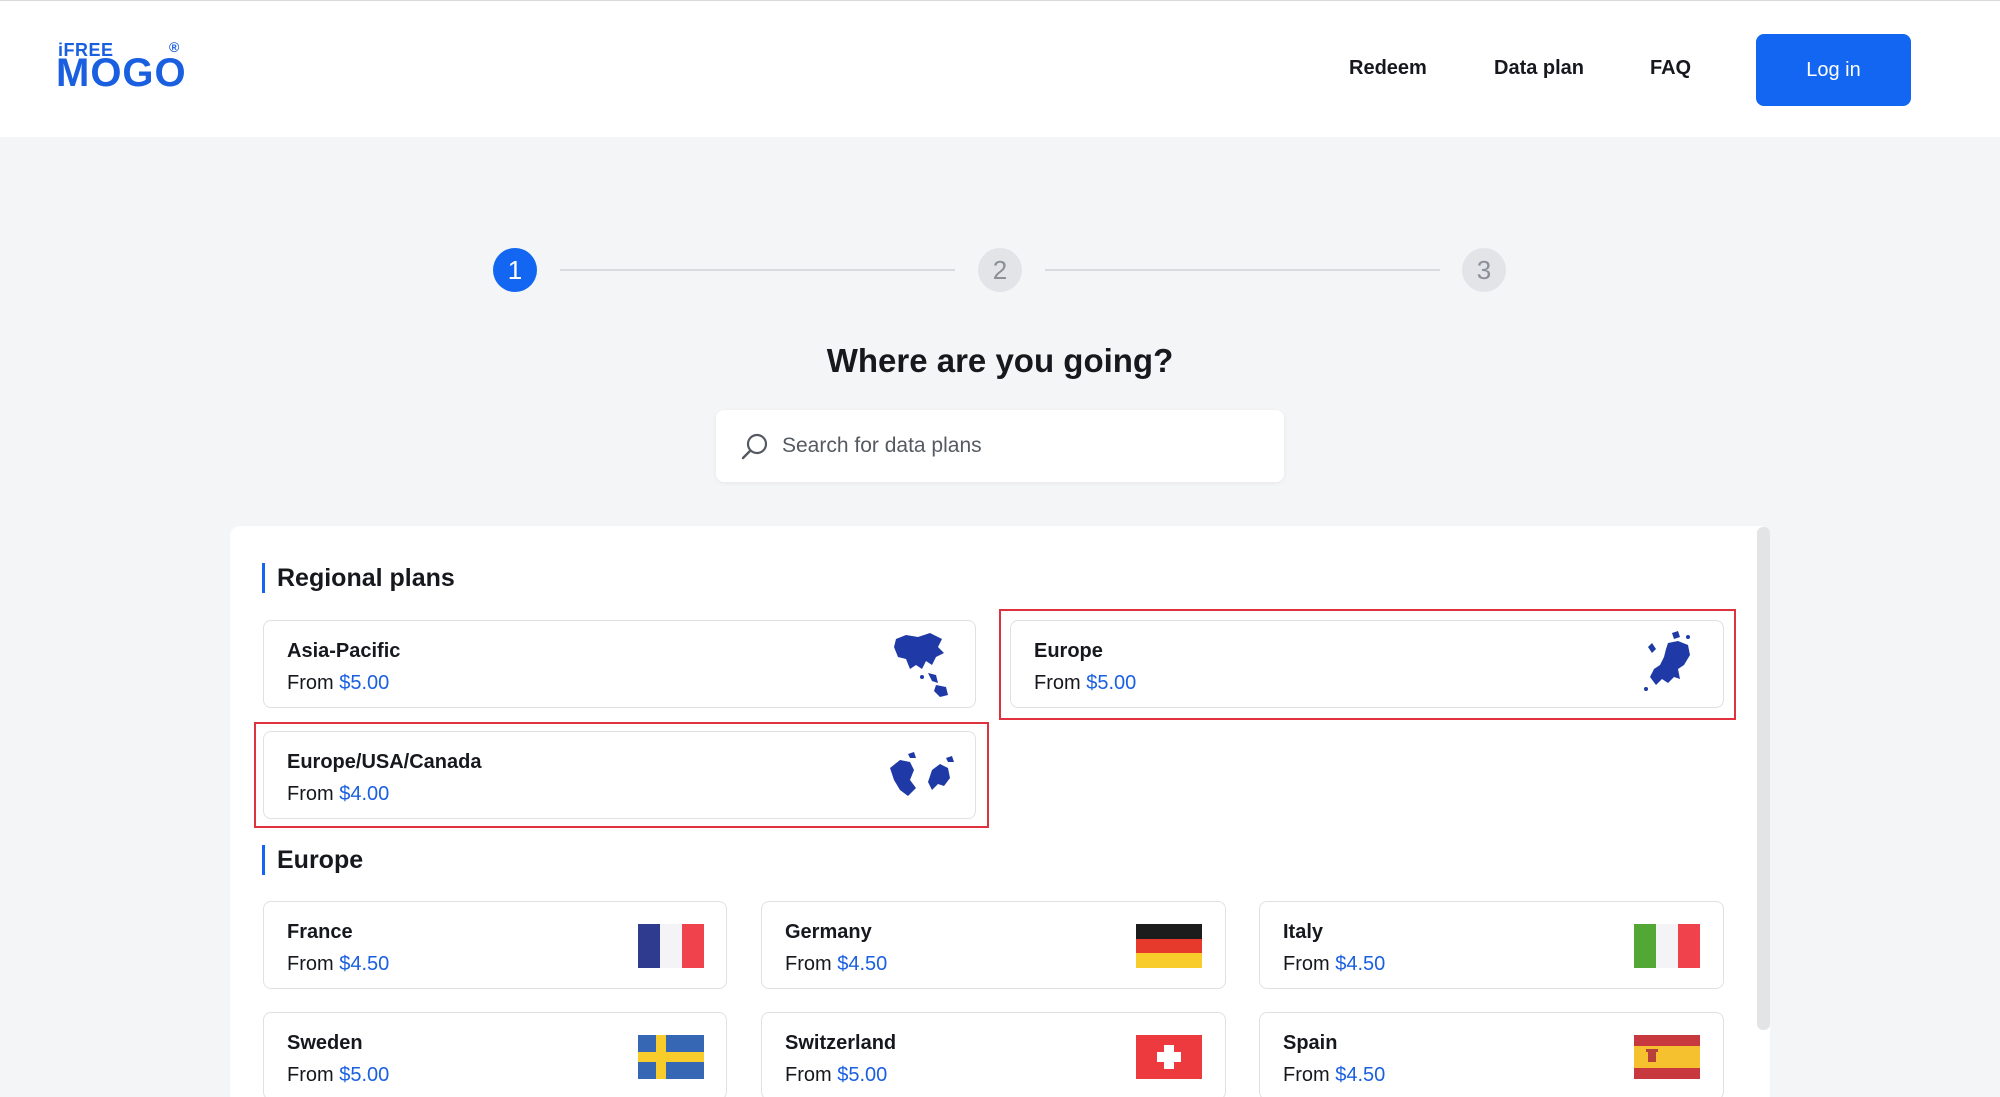 This screenshot has height=1097, width=2000. What do you see at coordinates (671, 946) in the screenshot?
I see `france-flag-icon` at bounding box center [671, 946].